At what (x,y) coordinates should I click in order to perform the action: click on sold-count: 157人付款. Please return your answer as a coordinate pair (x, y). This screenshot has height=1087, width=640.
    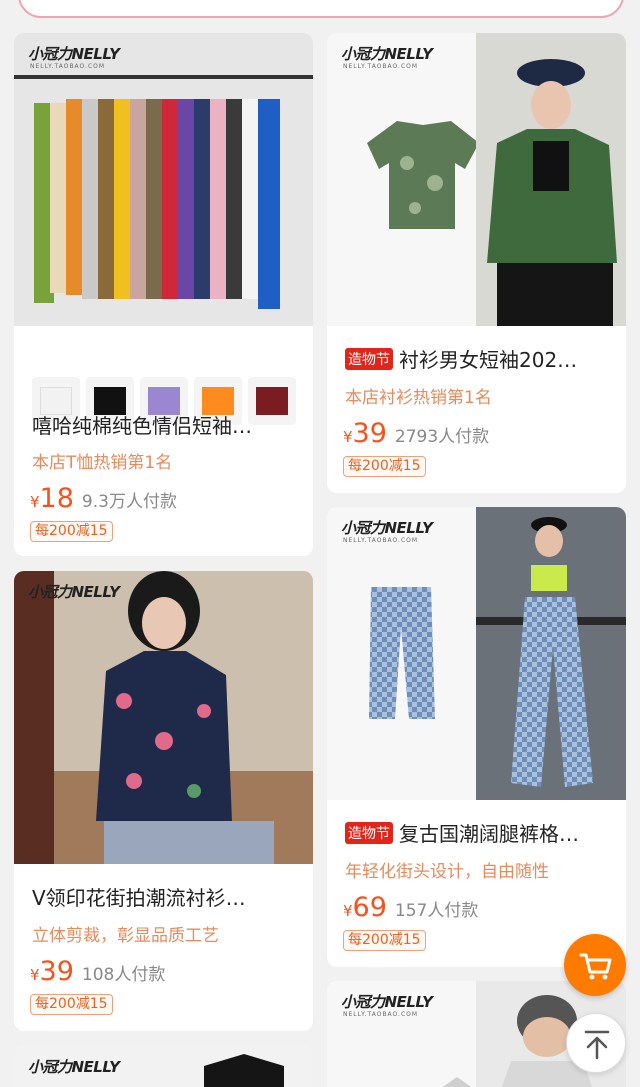
    Looking at the image, I should click on (436, 911).